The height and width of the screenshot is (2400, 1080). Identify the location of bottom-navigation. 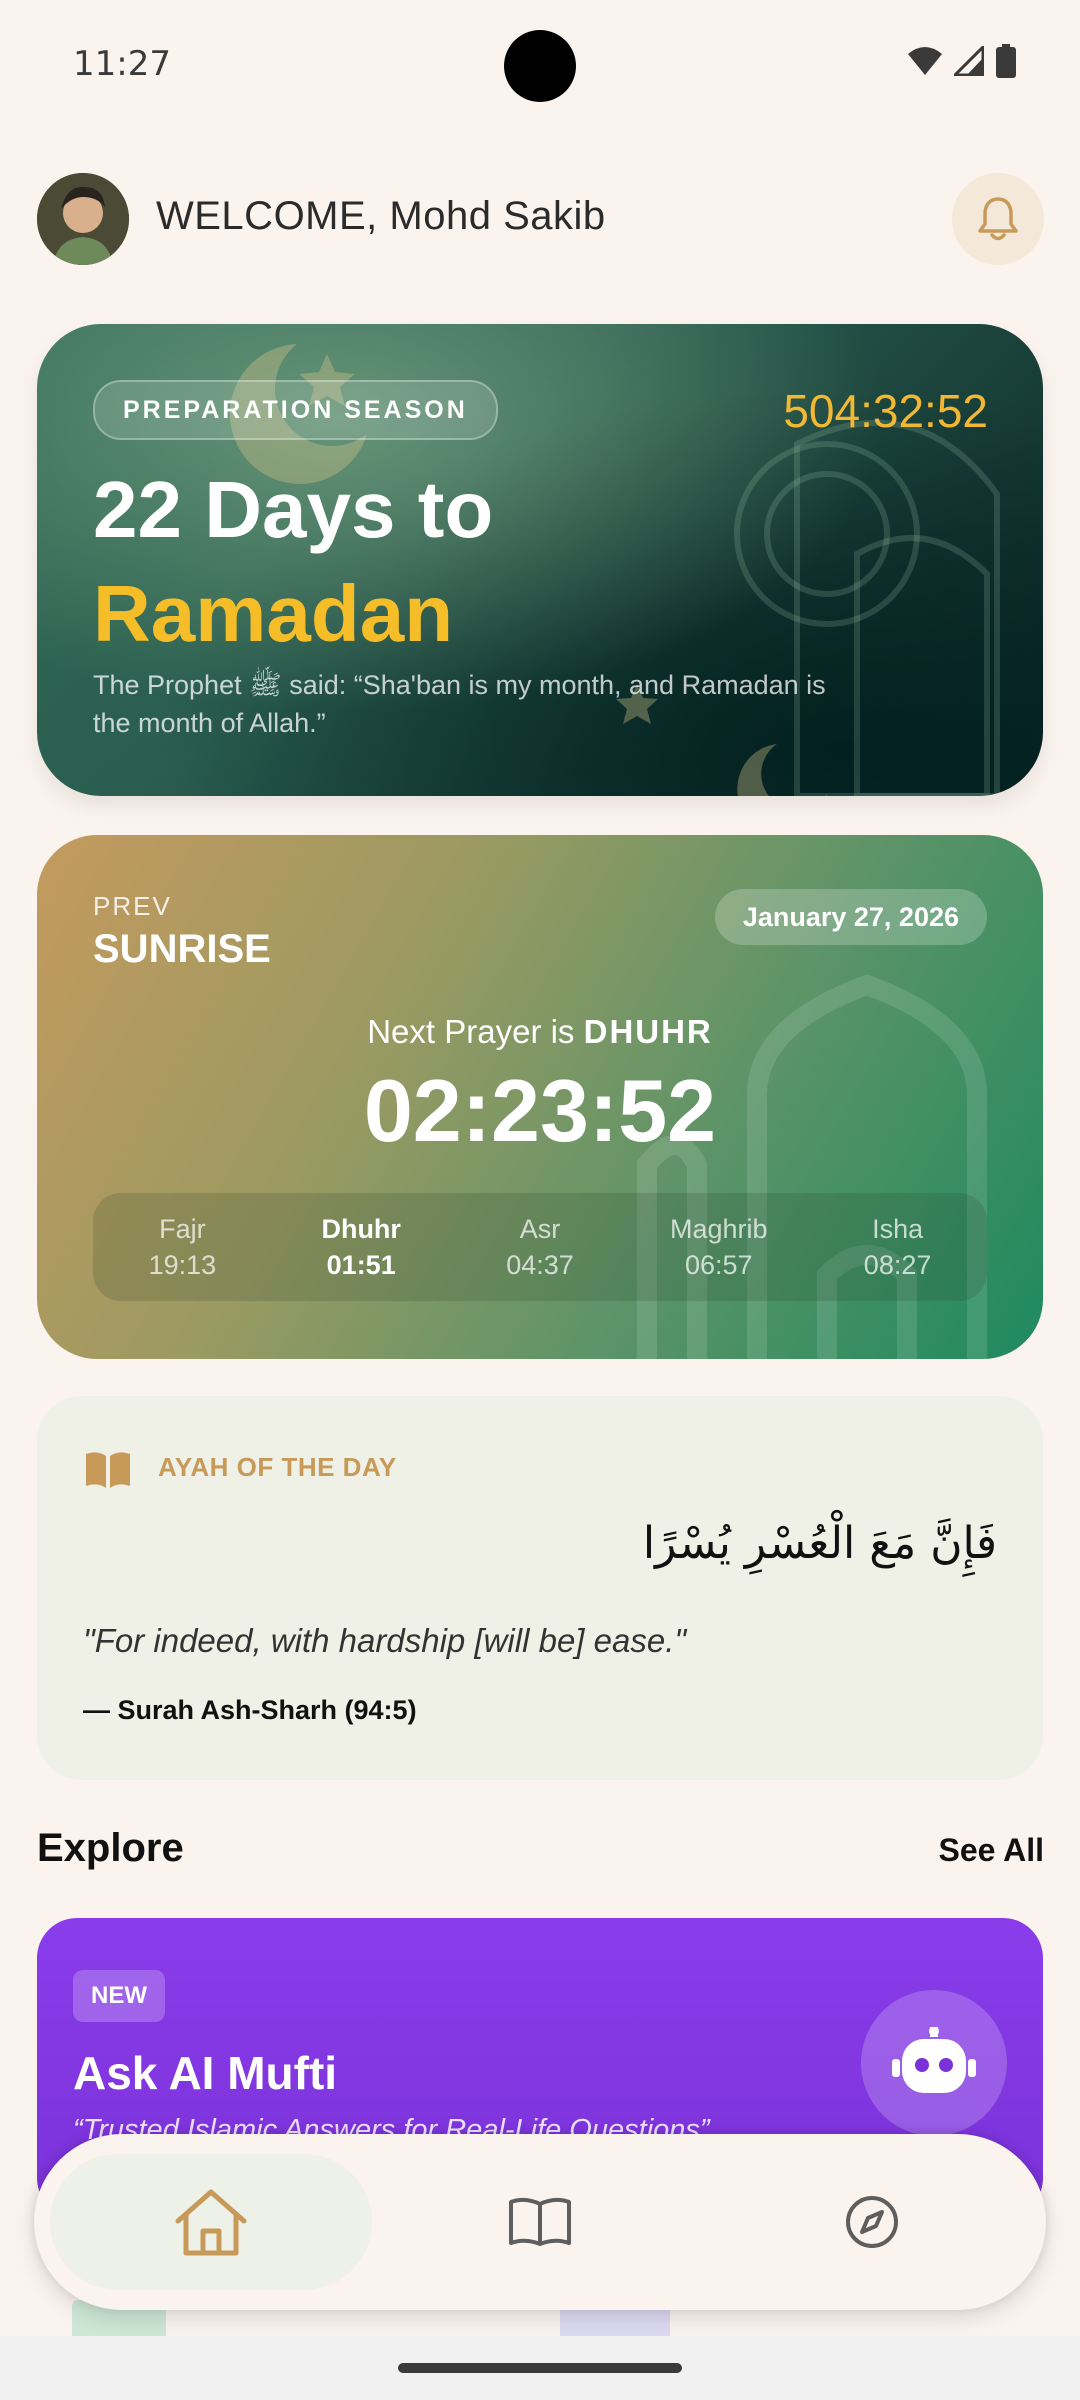
(540, 2222).